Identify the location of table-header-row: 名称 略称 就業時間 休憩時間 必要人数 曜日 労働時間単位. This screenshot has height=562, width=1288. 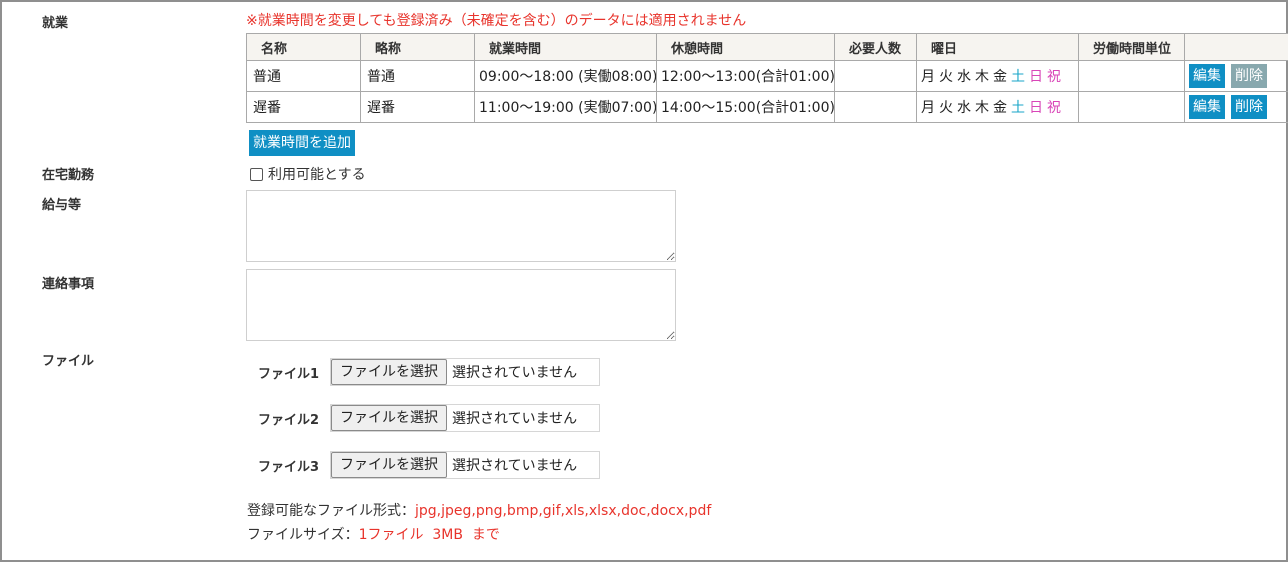
(767, 47).